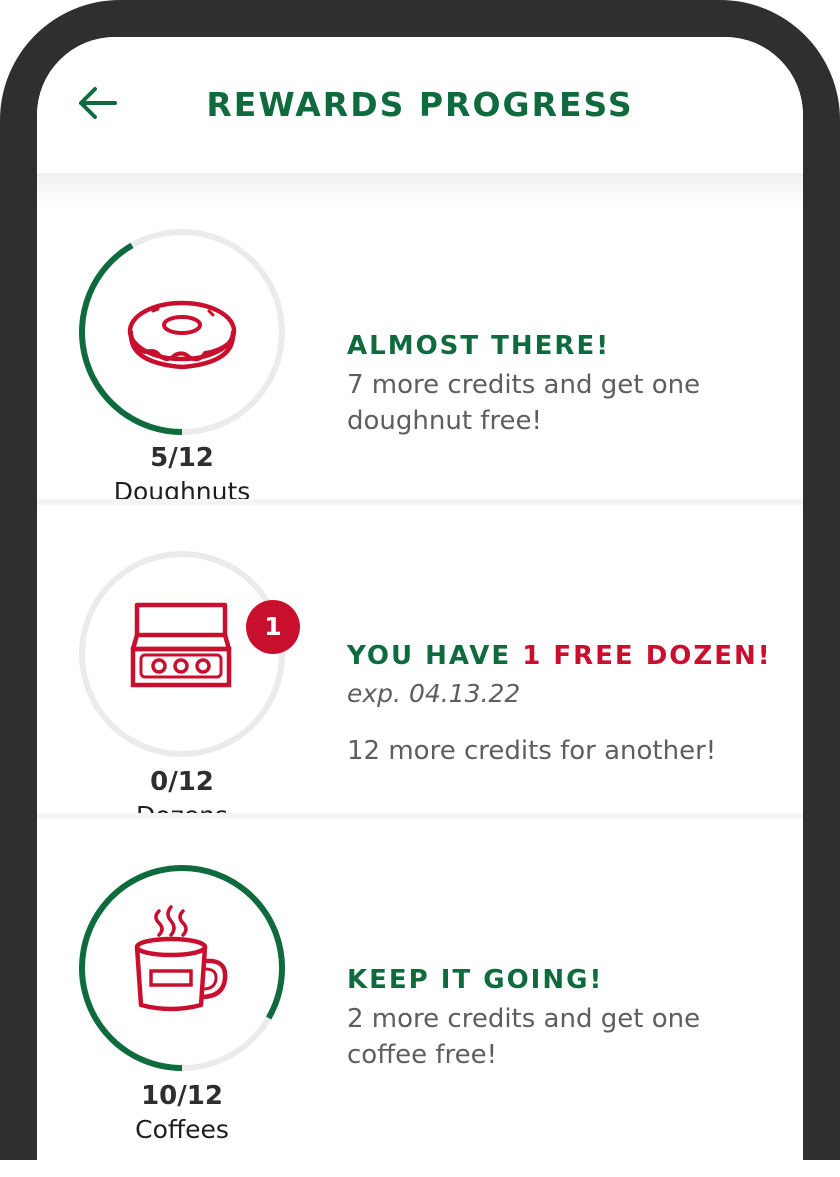 This screenshot has width=840, height=1177. What do you see at coordinates (181, 645) in the screenshot?
I see `dozen-box-icon` at bounding box center [181, 645].